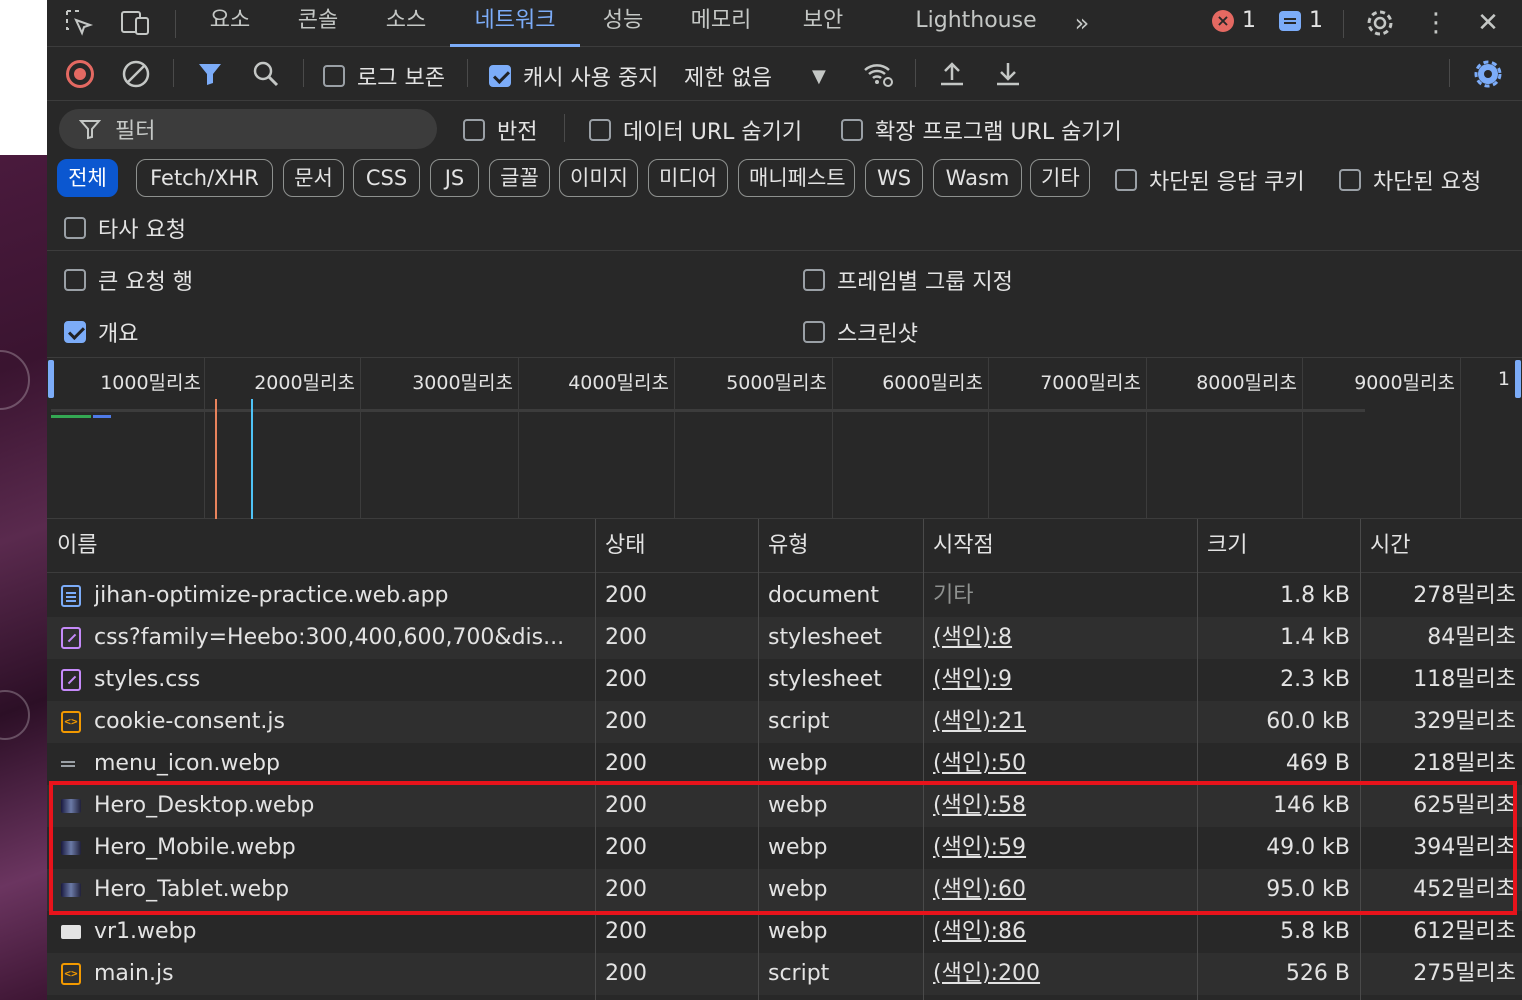 The image size is (1522, 1000). Describe the element at coordinates (977, 178) in the screenshot. I see `type-filter-wasm: Wasm` at that location.